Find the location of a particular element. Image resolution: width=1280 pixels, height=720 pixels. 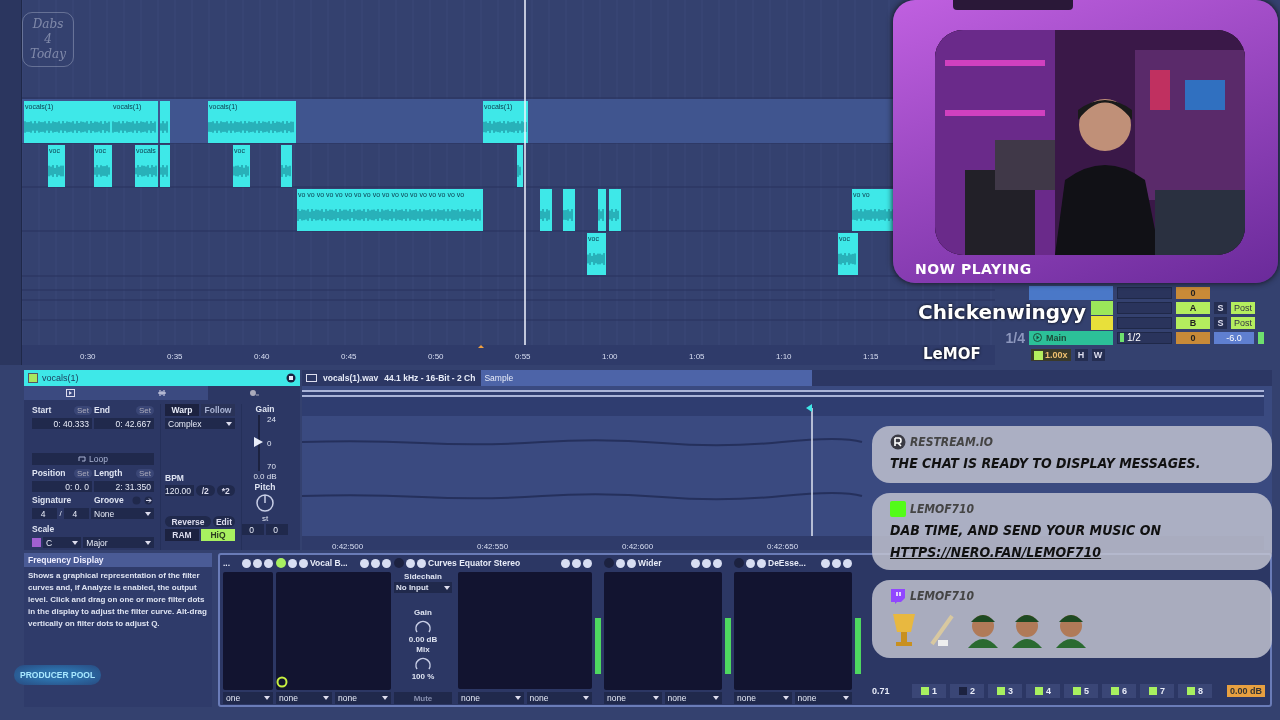

clip-tab is located at coordinates (70, 393).